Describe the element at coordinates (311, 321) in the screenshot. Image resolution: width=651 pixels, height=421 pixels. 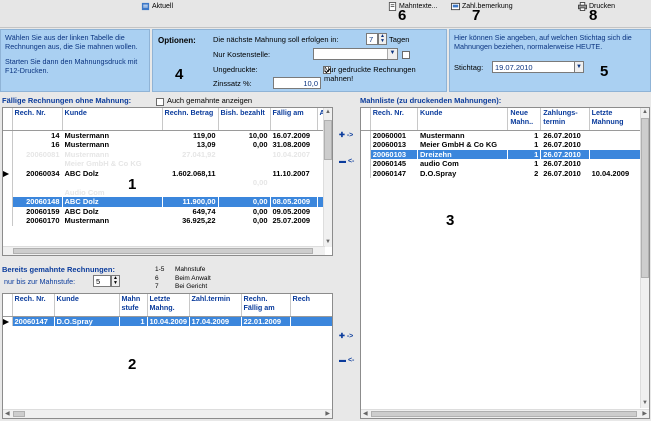
I see `cell-rech` at that location.